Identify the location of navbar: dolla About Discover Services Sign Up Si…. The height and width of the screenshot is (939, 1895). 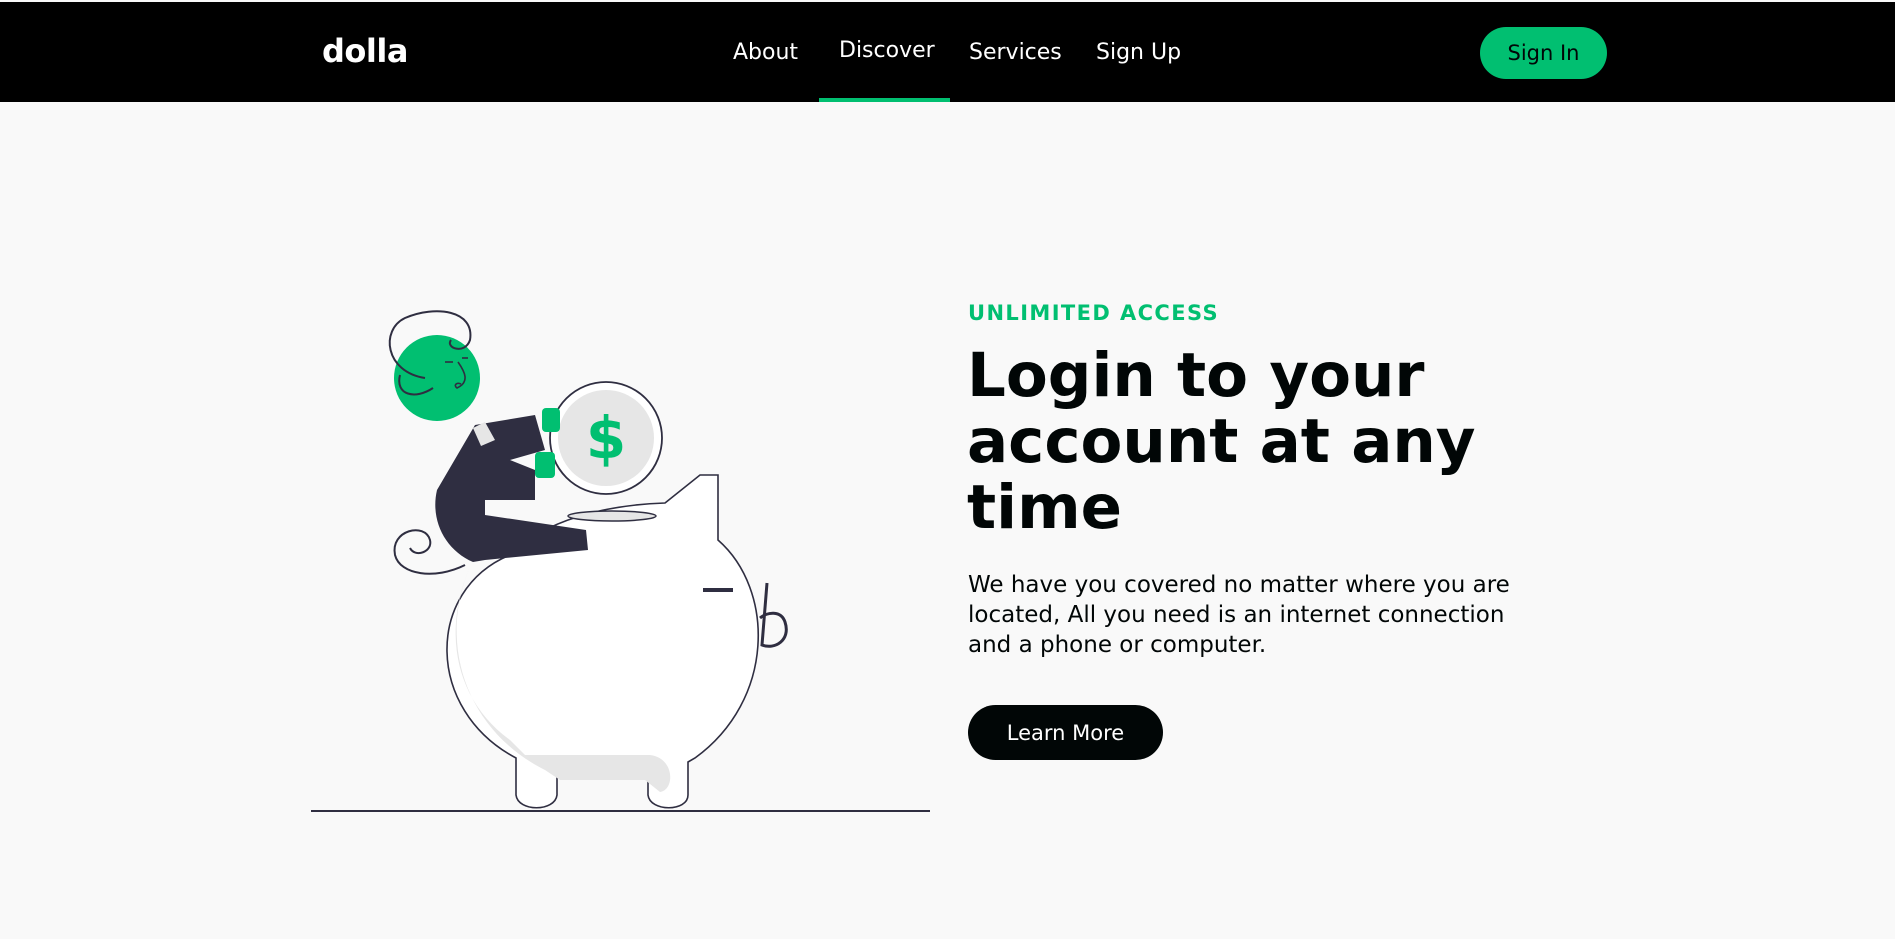
(947, 52).